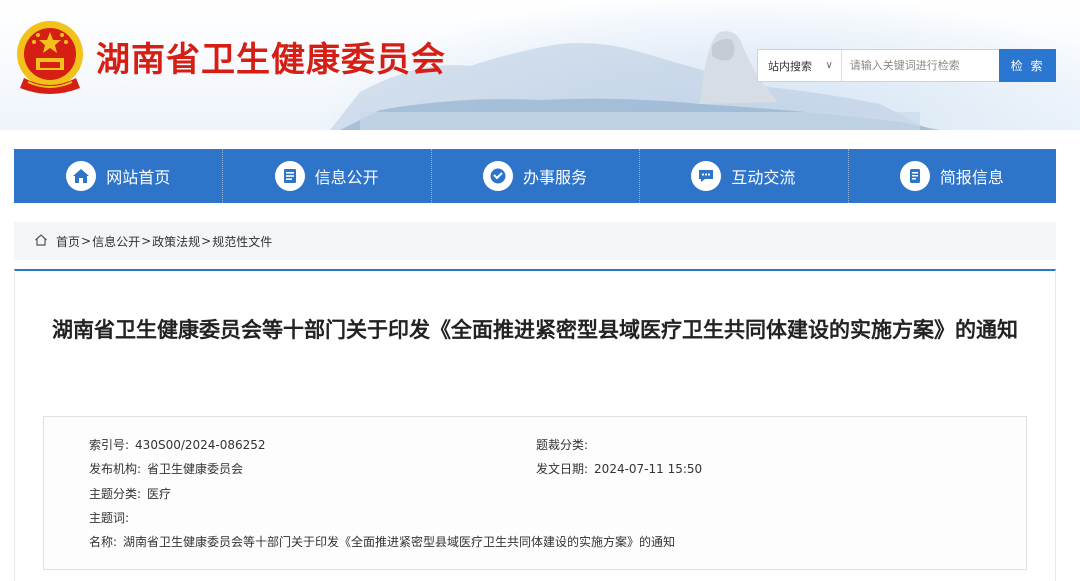 The height and width of the screenshot is (581, 1080). What do you see at coordinates (790, 66) in the screenshot?
I see `search-scope-label: 站内搜索` at bounding box center [790, 66].